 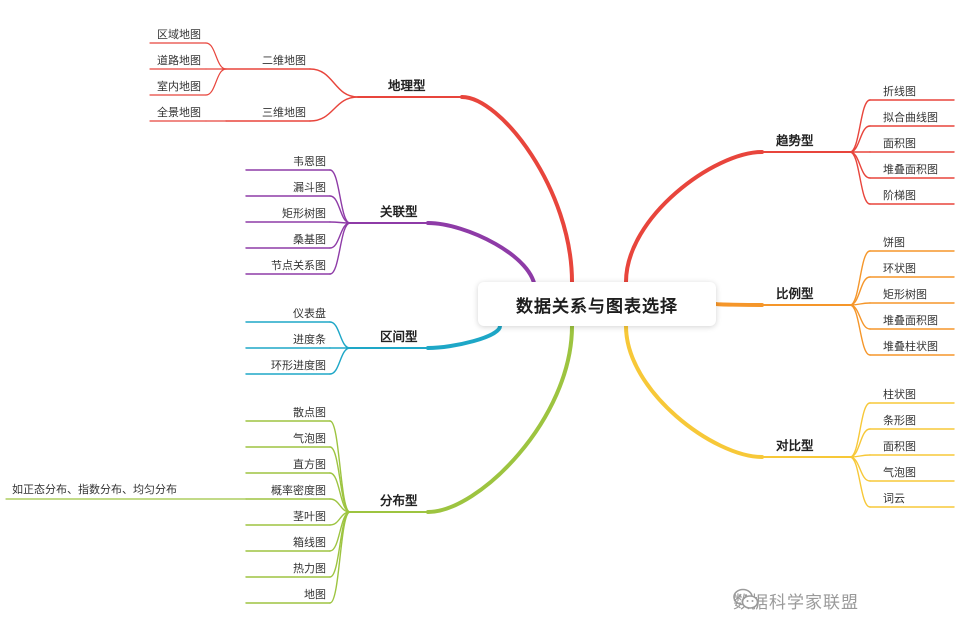 What do you see at coordinates (481, 256) in the screenshot?
I see `branch-relation-curve` at bounding box center [481, 256].